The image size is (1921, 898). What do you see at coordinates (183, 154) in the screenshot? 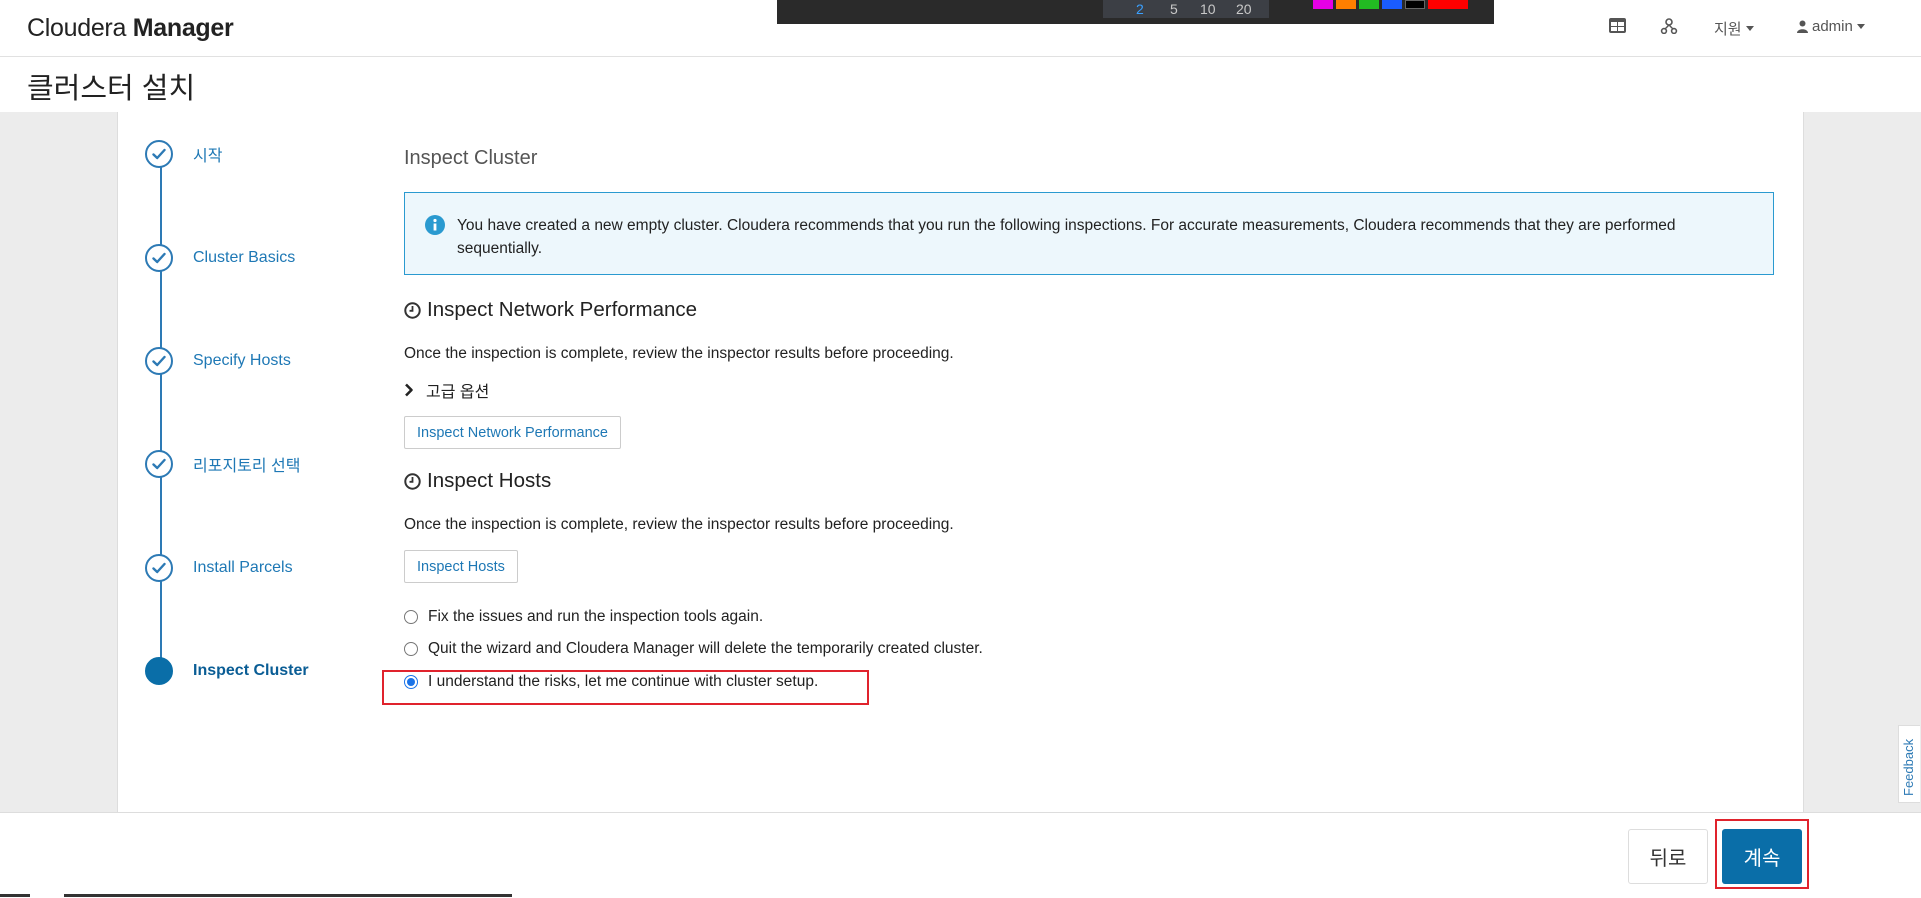
I see `wizard-step-start: 시작` at bounding box center [183, 154].